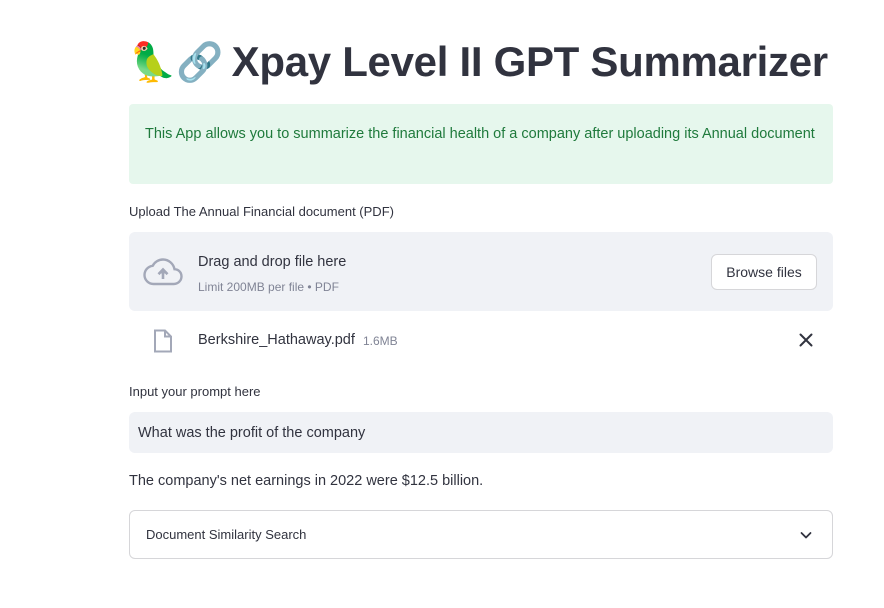 This screenshot has height=608, width=884. I want to click on uploaded-file-size: 1.6MB, so click(380, 341).